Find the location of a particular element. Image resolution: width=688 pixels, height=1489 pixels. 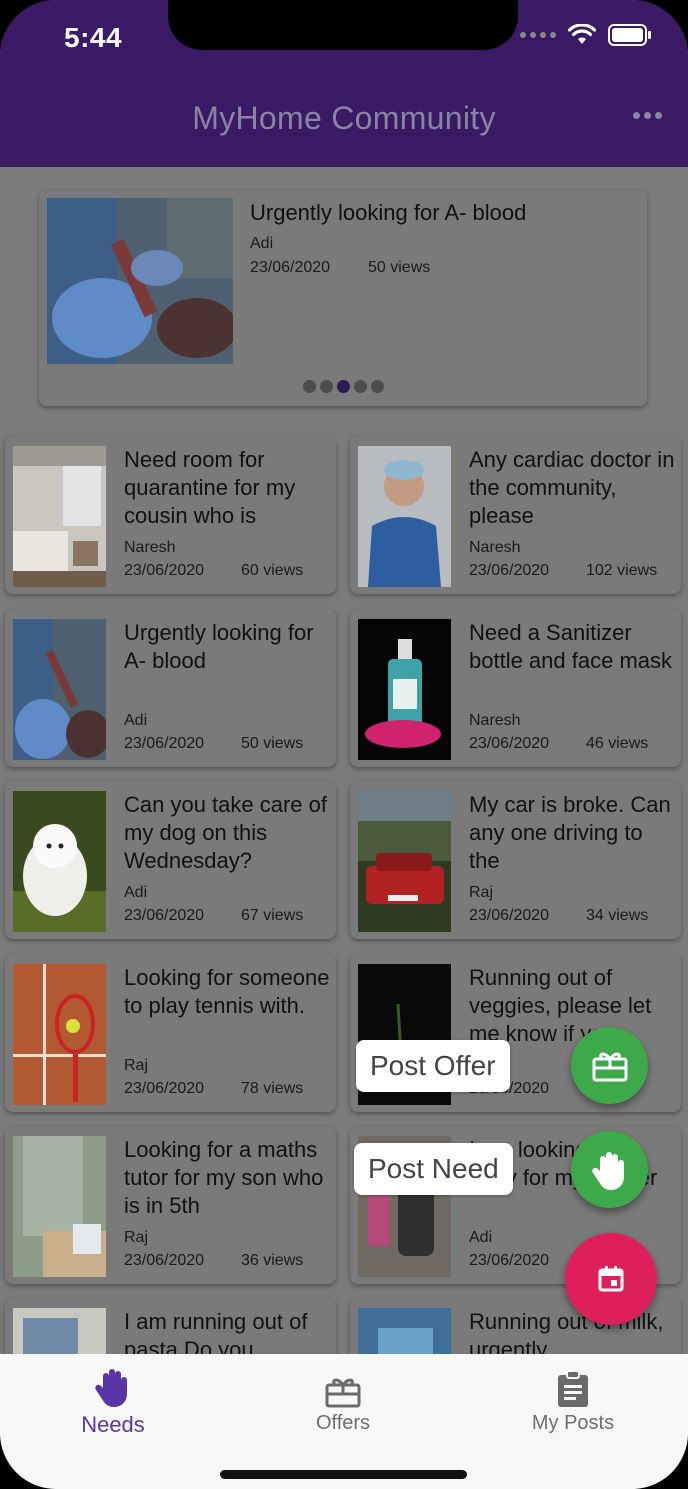

battery-icon is located at coordinates (630, 35).